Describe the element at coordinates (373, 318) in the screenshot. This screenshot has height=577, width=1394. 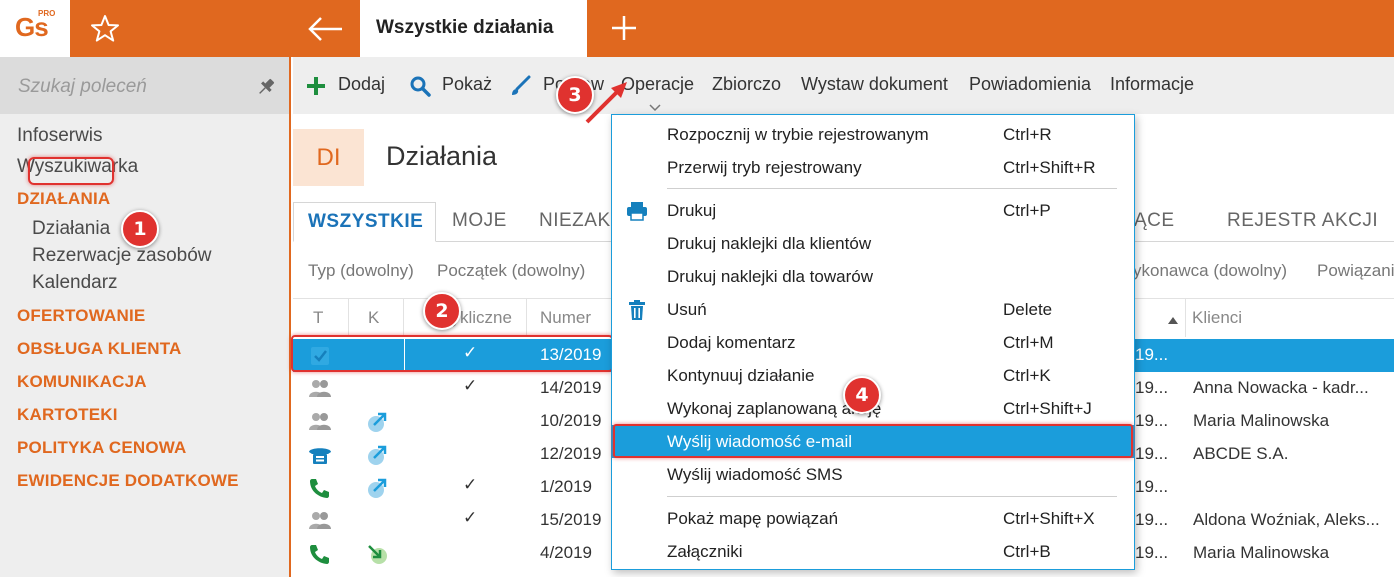
I see `column-header-k: K` at that location.